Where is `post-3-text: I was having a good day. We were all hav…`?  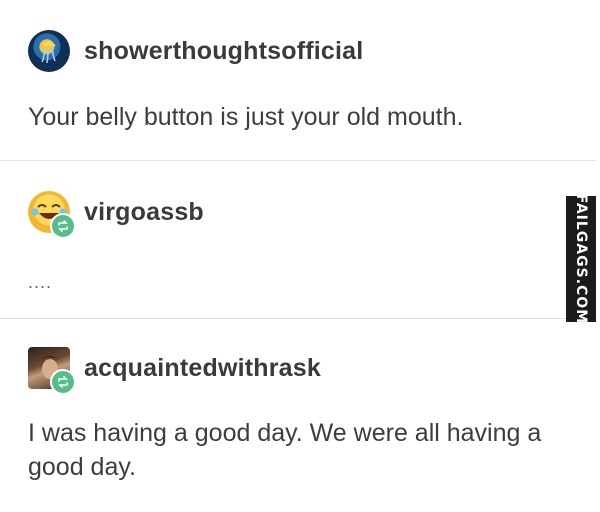 post-3-text: I was having a good day. We were all hav… is located at coordinates (285, 450).